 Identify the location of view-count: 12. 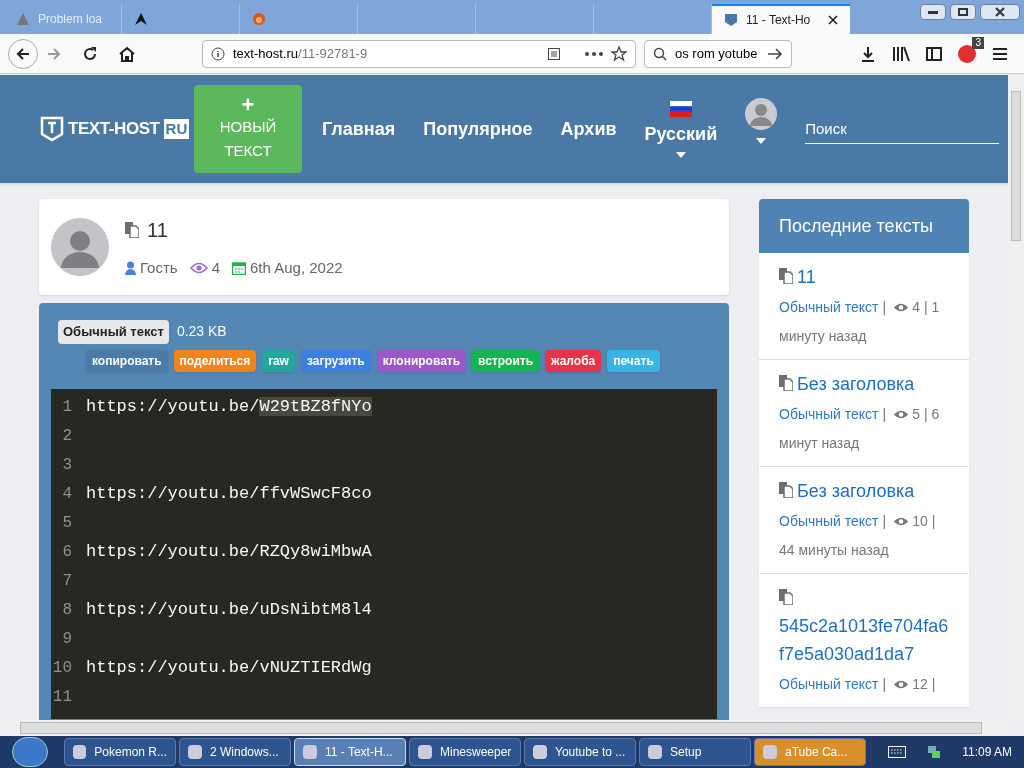
(920, 684).